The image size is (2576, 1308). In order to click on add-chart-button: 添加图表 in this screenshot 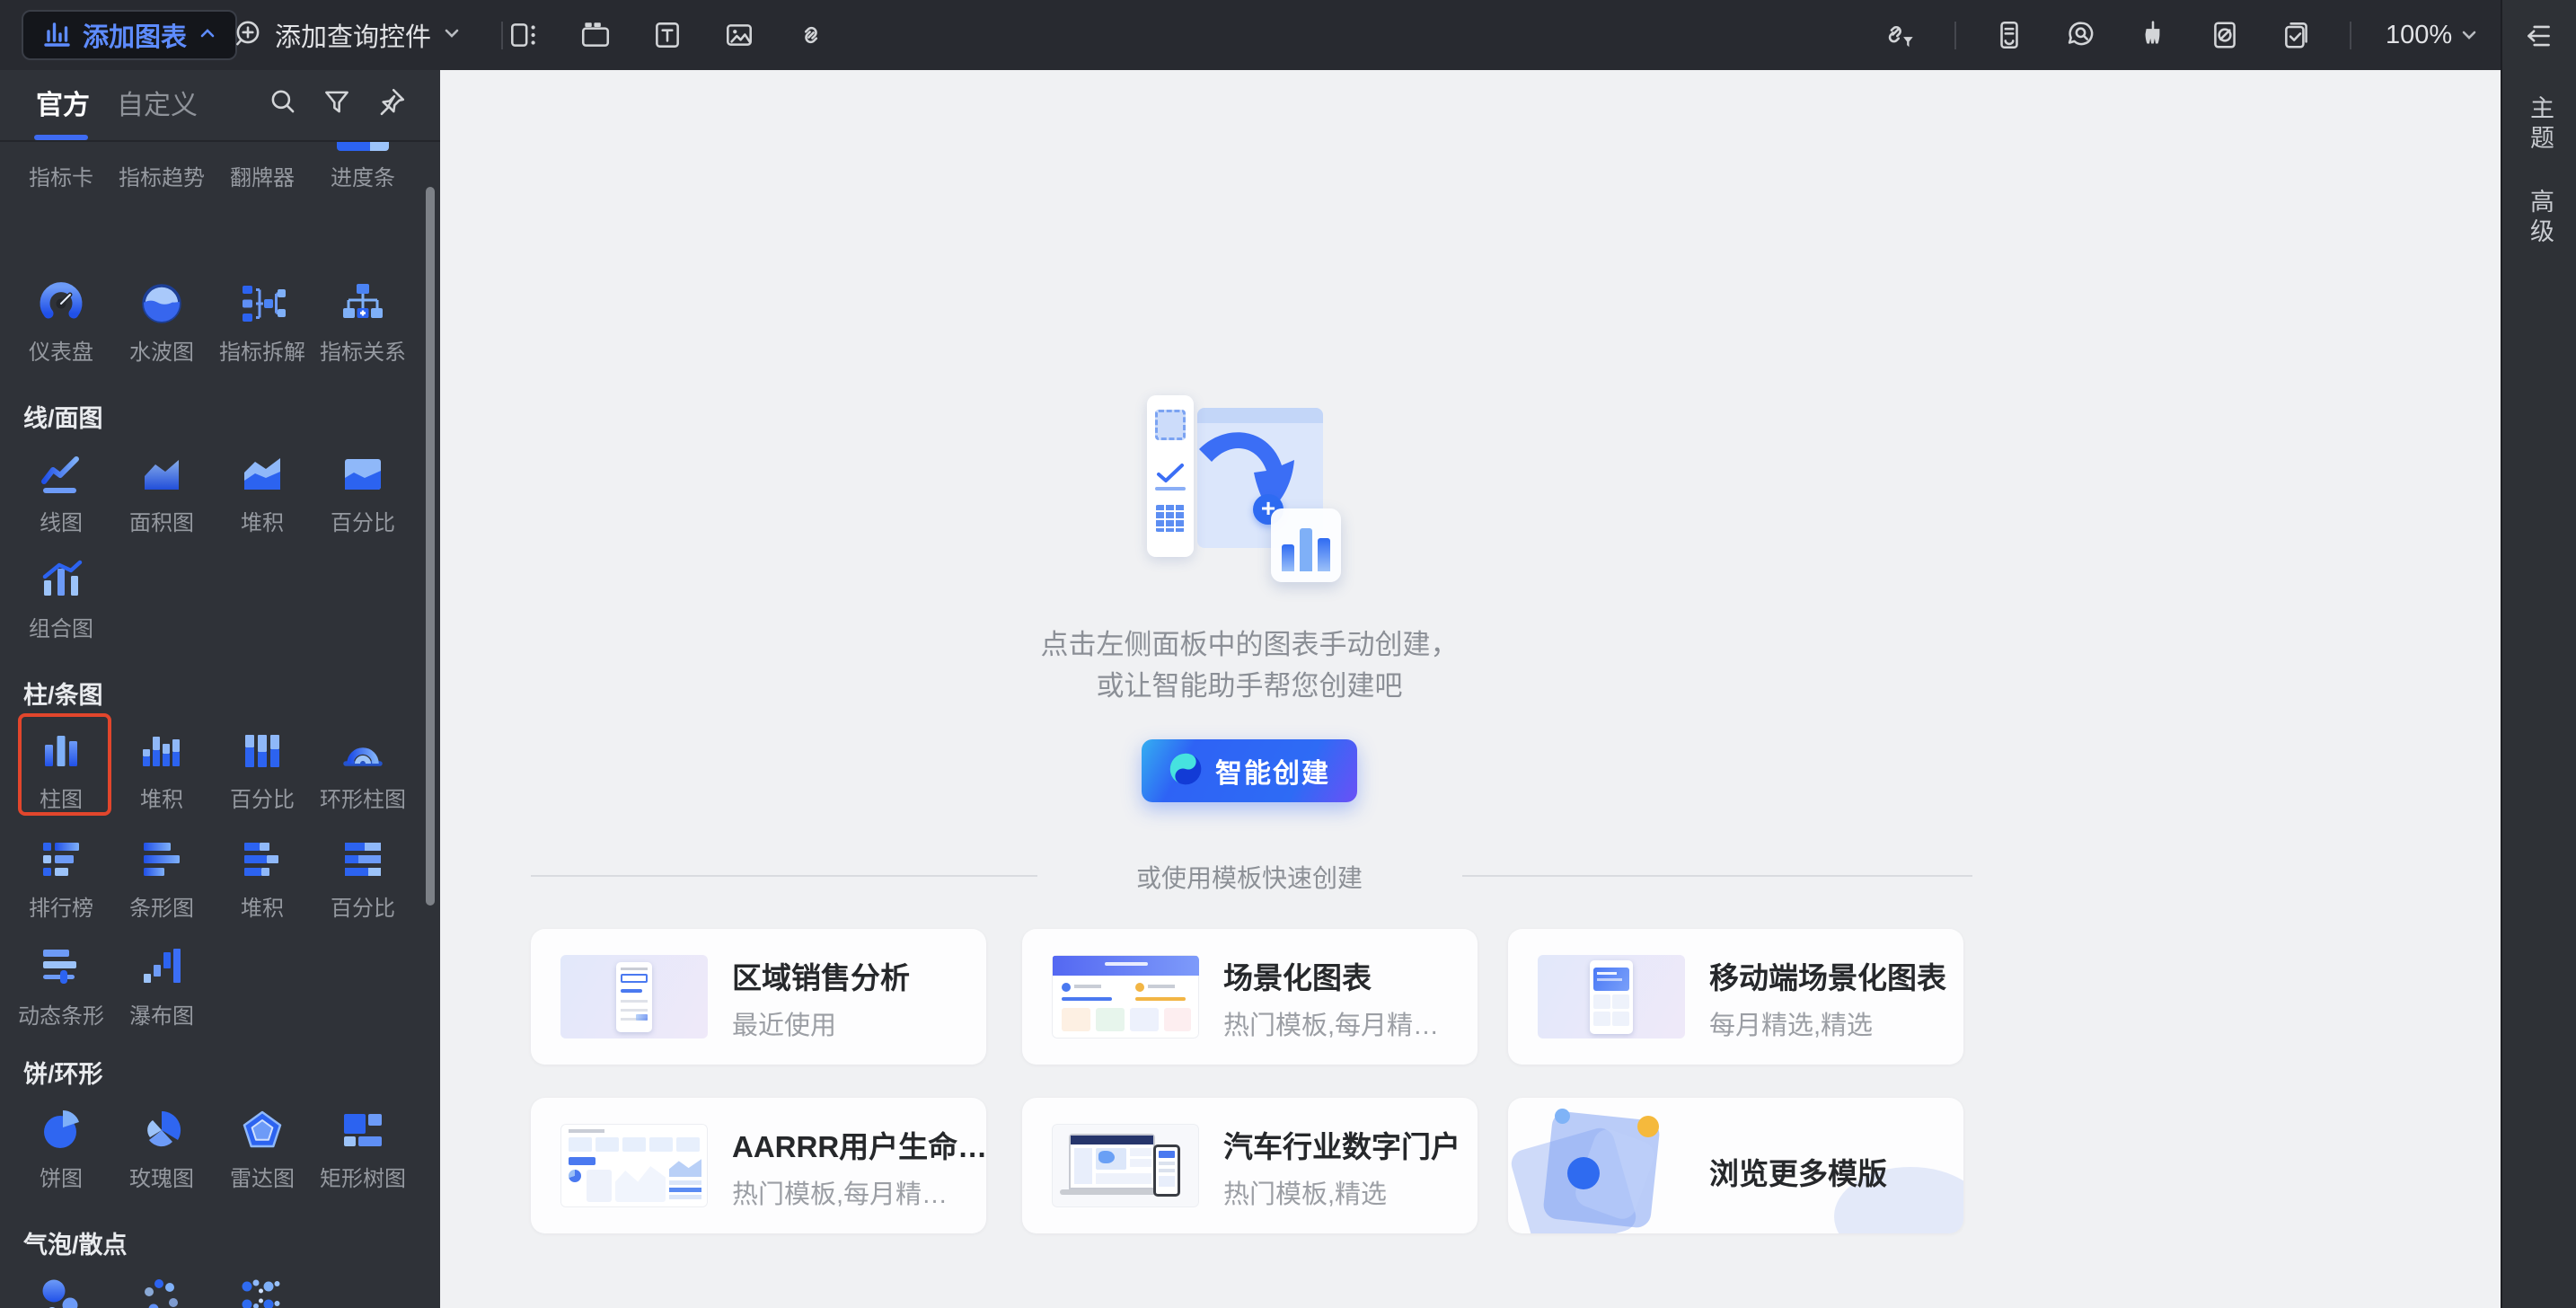, I will do `click(130, 35)`.